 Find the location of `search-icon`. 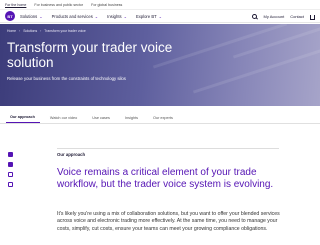

search-icon is located at coordinates (254, 16).